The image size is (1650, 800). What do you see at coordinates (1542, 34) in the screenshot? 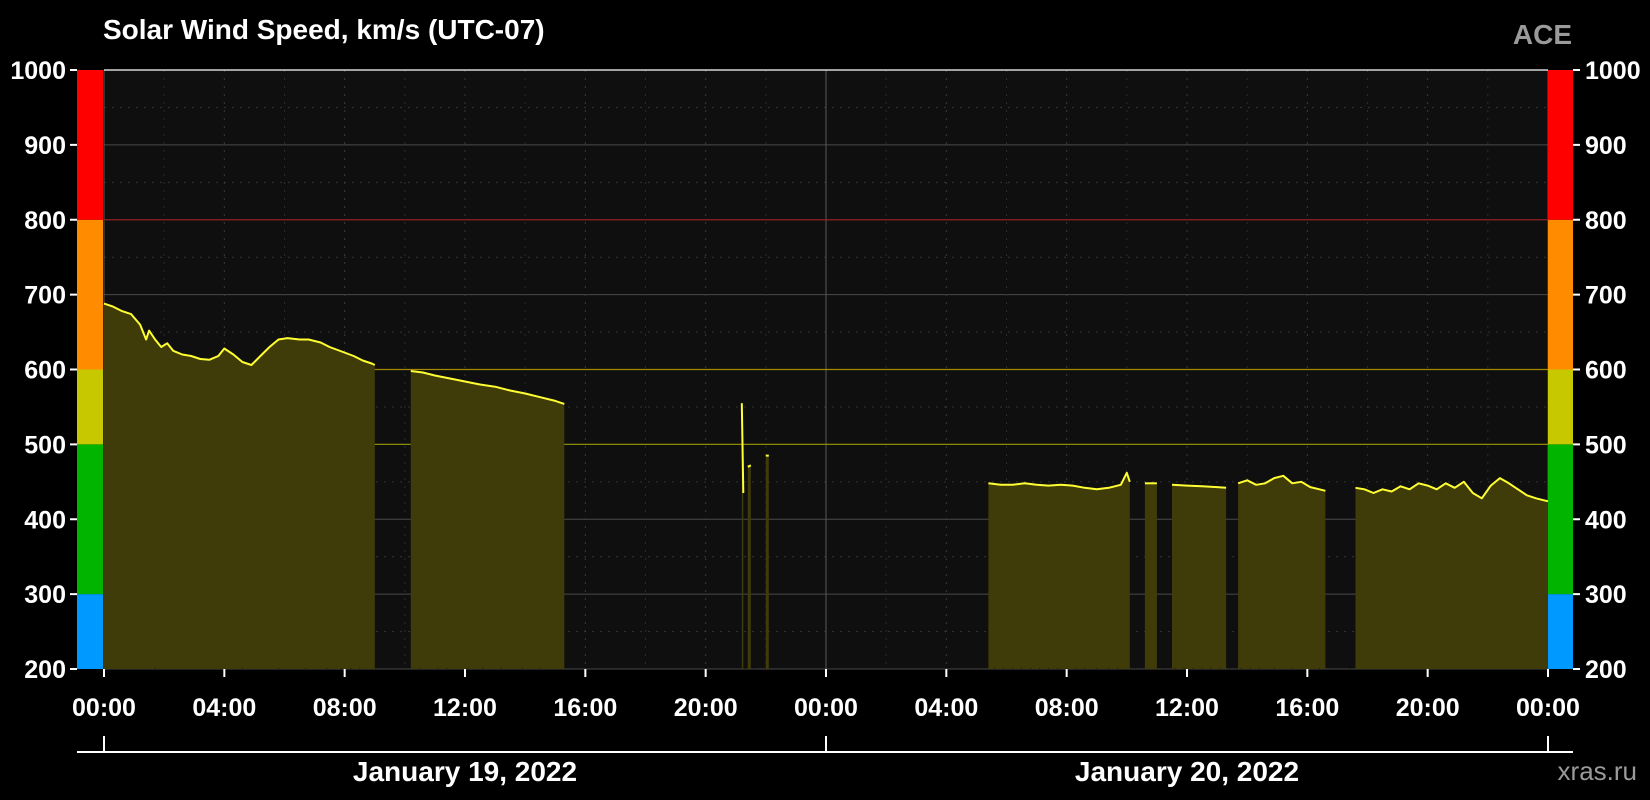
I see `source-label-ace: ACE` at bounding box center [1542, 34].